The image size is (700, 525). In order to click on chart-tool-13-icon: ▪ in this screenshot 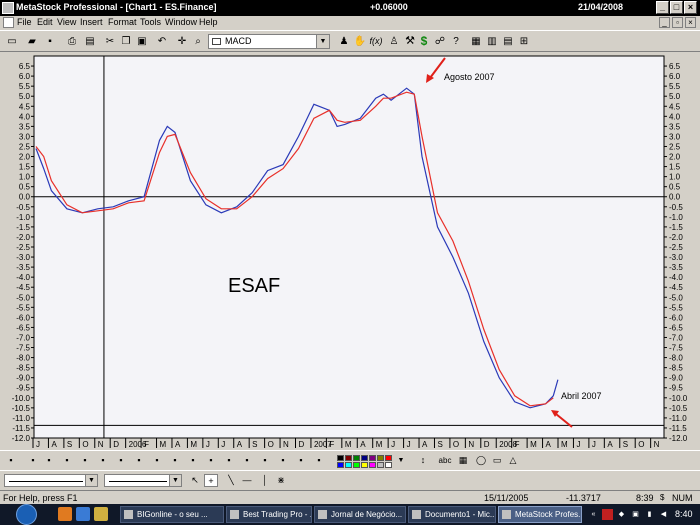, I will do `click(229, 460)`.